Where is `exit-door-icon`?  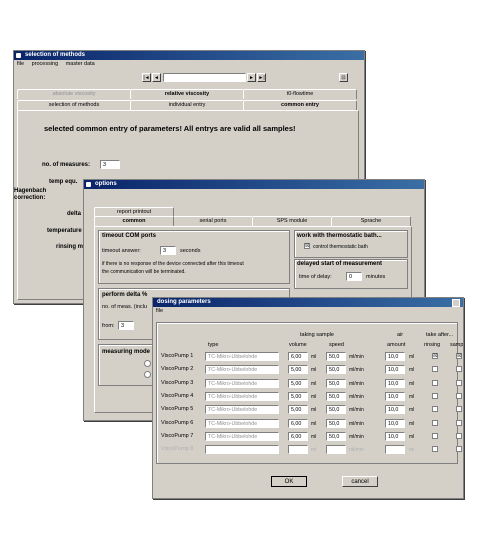 exit-door-icon is located at coordinates (456, 303).